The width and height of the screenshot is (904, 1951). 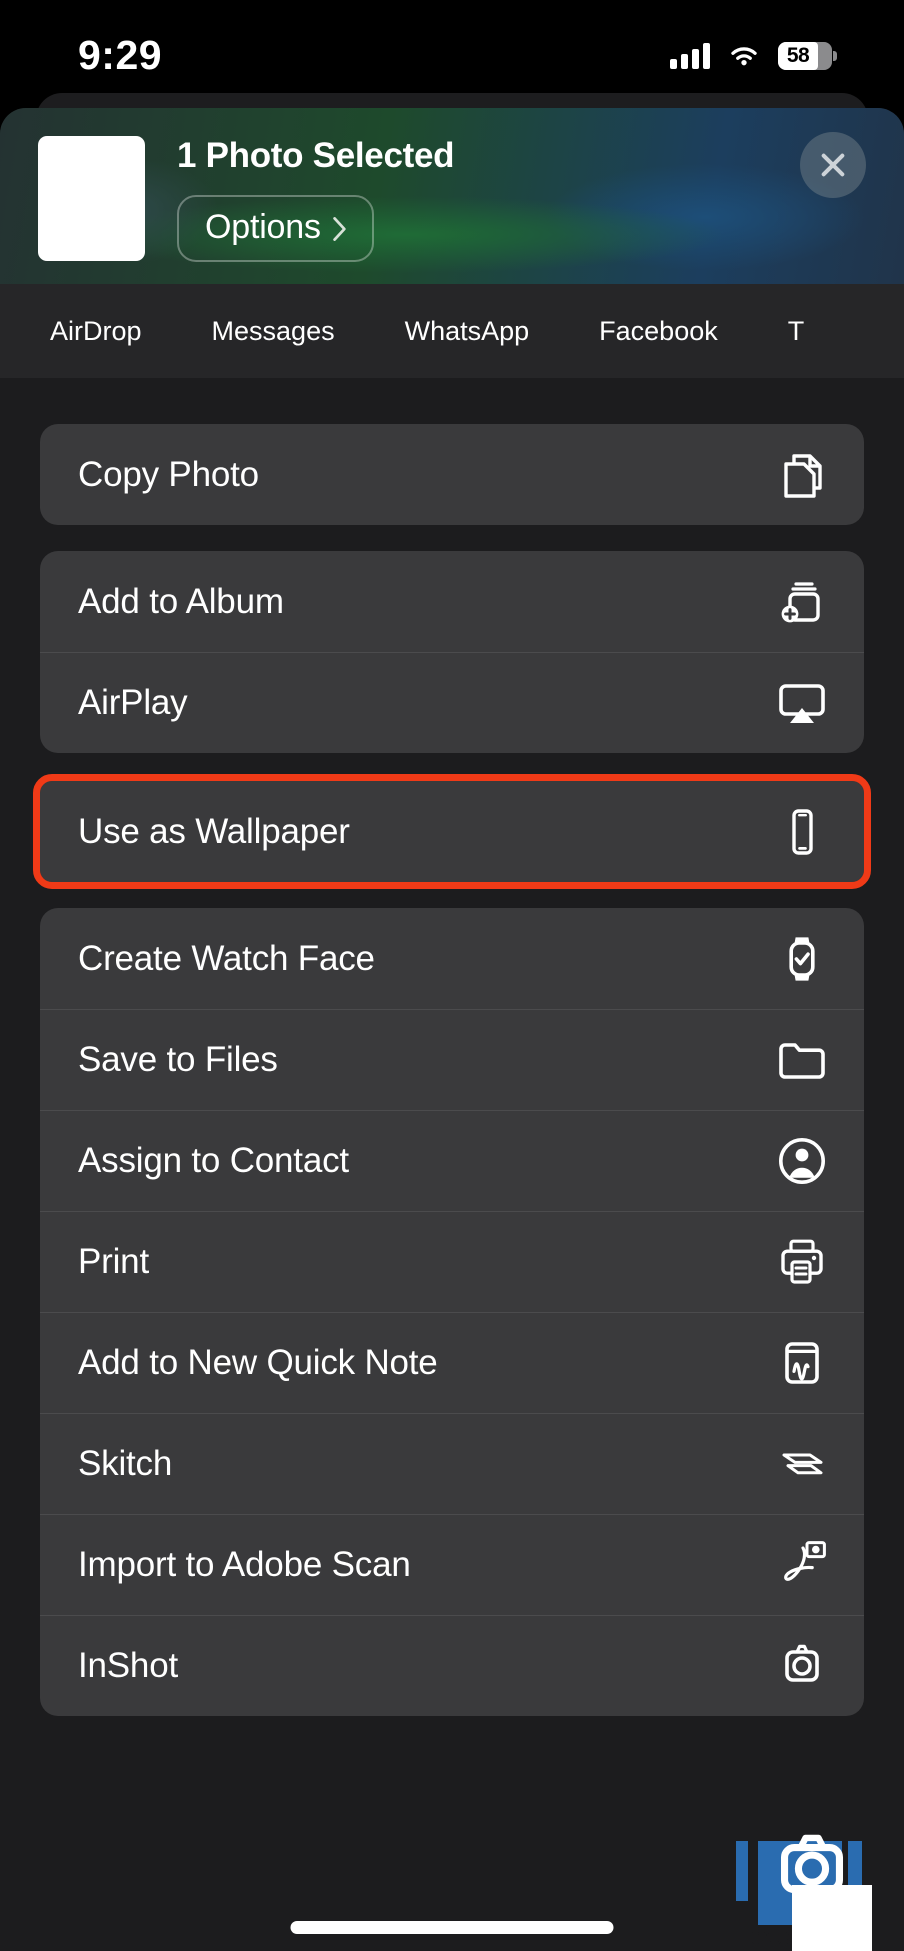 I want to click on app-whatsapp: WhatsApp, so click(x=467, y=331).